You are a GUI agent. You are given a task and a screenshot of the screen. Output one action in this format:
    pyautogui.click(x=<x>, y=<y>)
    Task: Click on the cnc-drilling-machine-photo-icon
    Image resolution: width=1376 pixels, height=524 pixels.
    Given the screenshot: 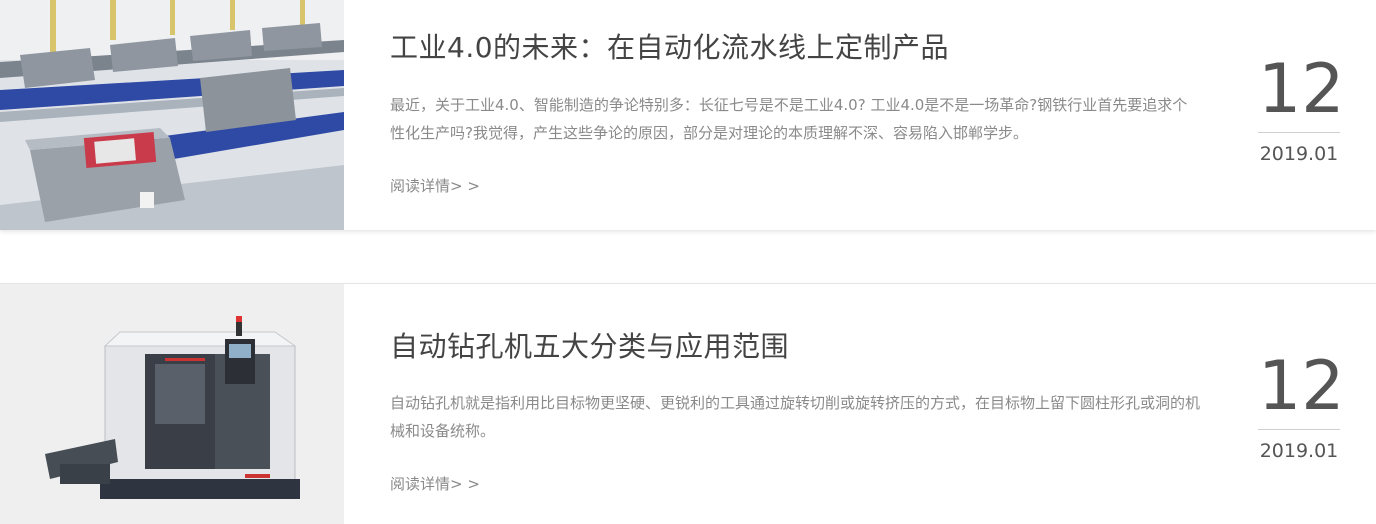 What is the action you would take?
    pyautogui.click(x=172, y=404)
    